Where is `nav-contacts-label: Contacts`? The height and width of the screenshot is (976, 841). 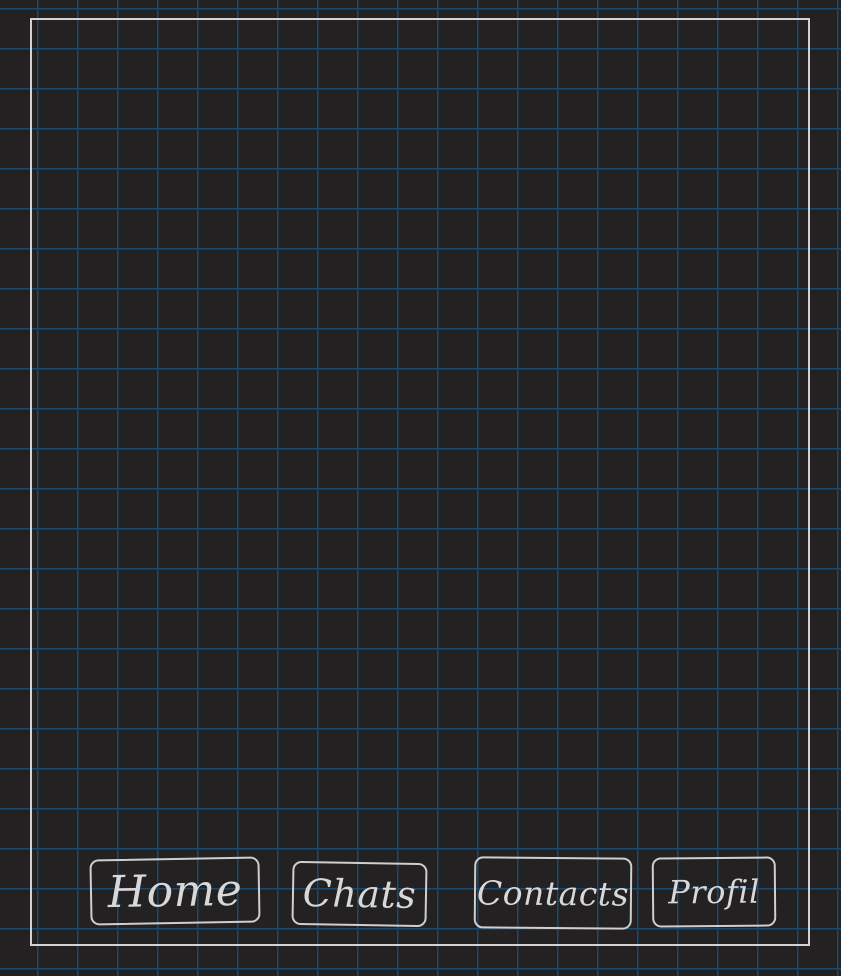 nav-contacts-label: Contacts is located at coordinates (553, 893).